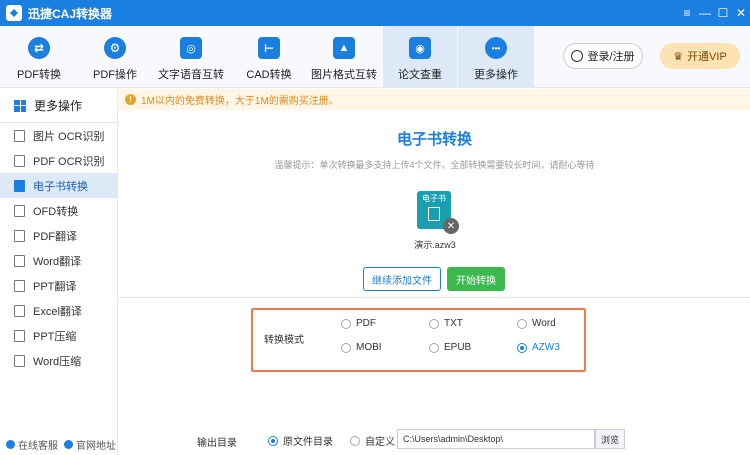 The image size is (750, 455). Describe the element at coordinates (687, 13) in the screenshot. I see `menu-icon: ≡` at that location.